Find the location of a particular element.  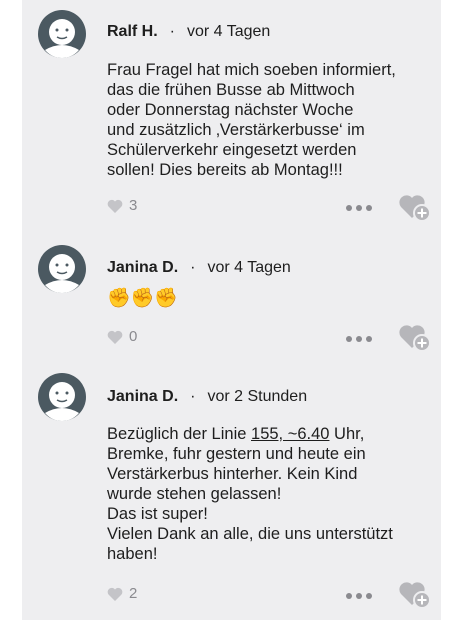

timestamp: vor 2 Stunden is located at coordinates (257, 396).